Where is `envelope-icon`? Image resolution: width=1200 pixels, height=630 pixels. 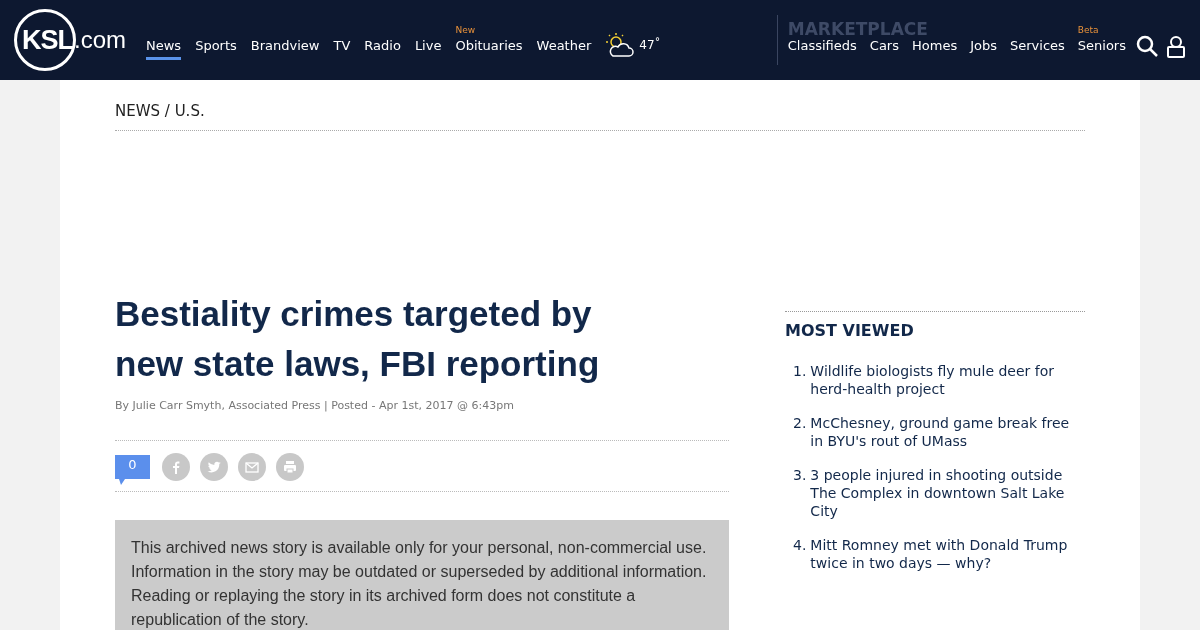
envelope-icon is located at coordinates (252, 467).